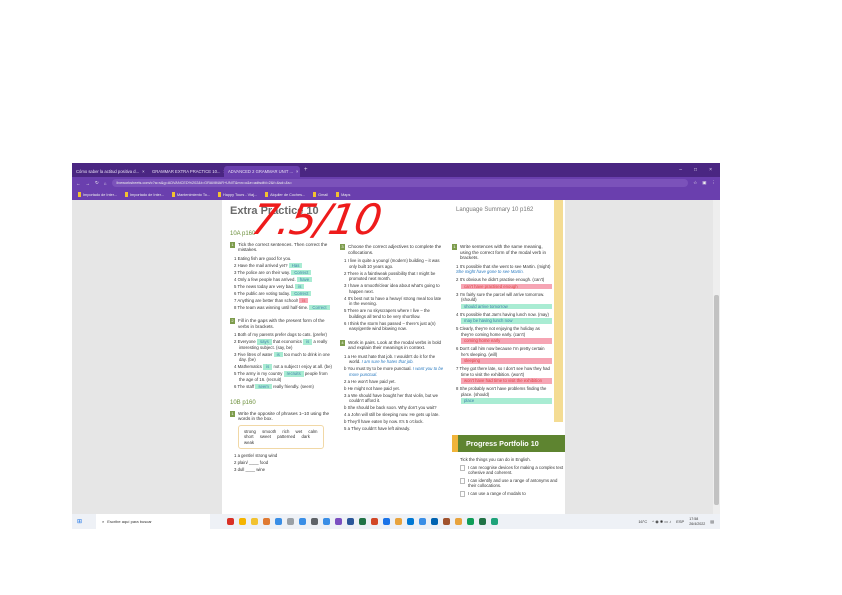 The height and width of the screenshot is (595, 842). I want to click on forward-icon: →, so click(88, 183).